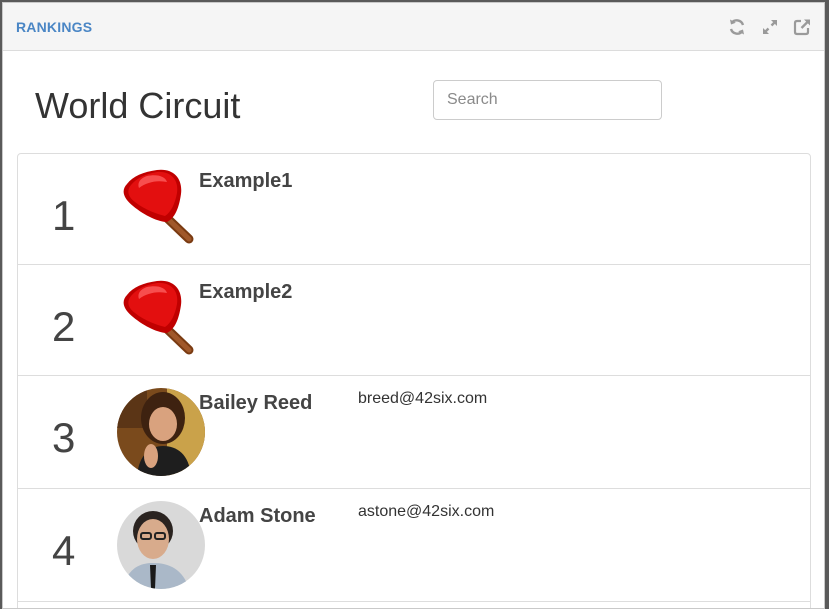 The height and width of the screenshot is (609, 829). Describe the element at coordinates (737, 27) in the screenshot. I see `refresh-icon` at that location.